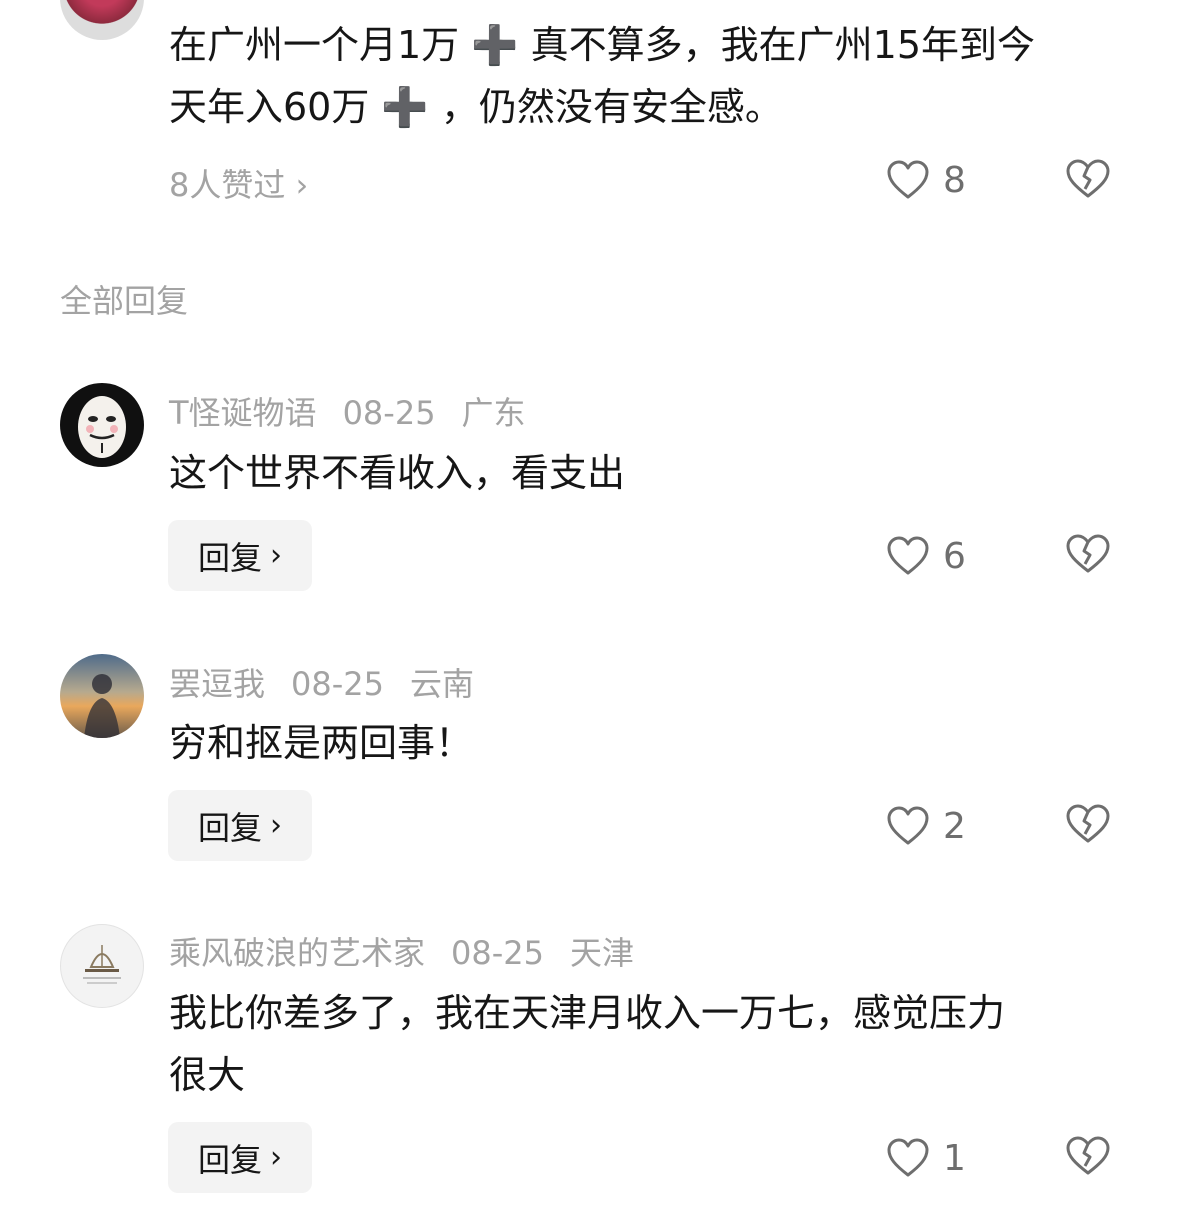  Describe the element at coordinates (937, 826) in the screenshot. I see `like-button: 2` at that location.